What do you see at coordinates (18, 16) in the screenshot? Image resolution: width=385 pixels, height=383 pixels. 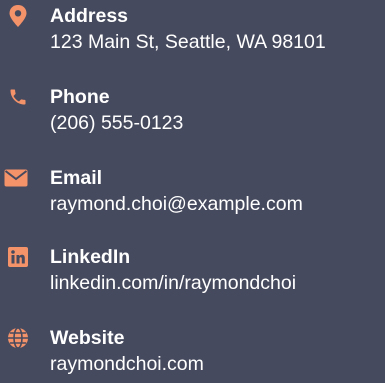 I see `map-marker-icon` at bounding box center [18, 16].